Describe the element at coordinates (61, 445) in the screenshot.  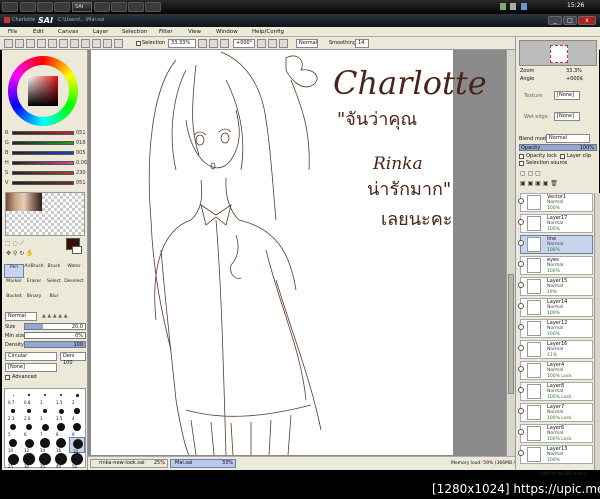
I see `brush-size-preset: 16` at that location.